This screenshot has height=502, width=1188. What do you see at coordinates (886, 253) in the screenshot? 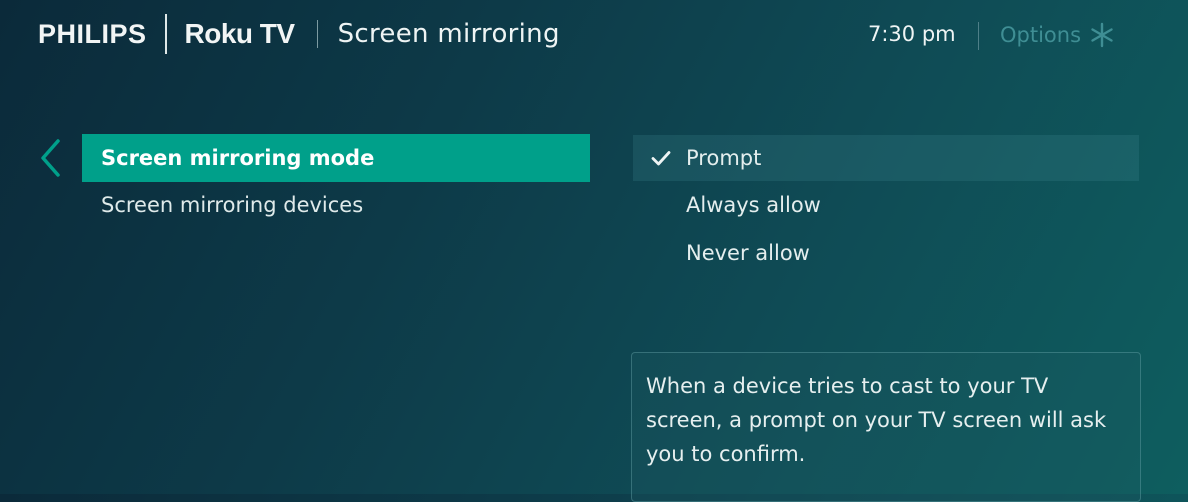
I see `option-never-allow: Never allow` at bounding box center [886, 253].